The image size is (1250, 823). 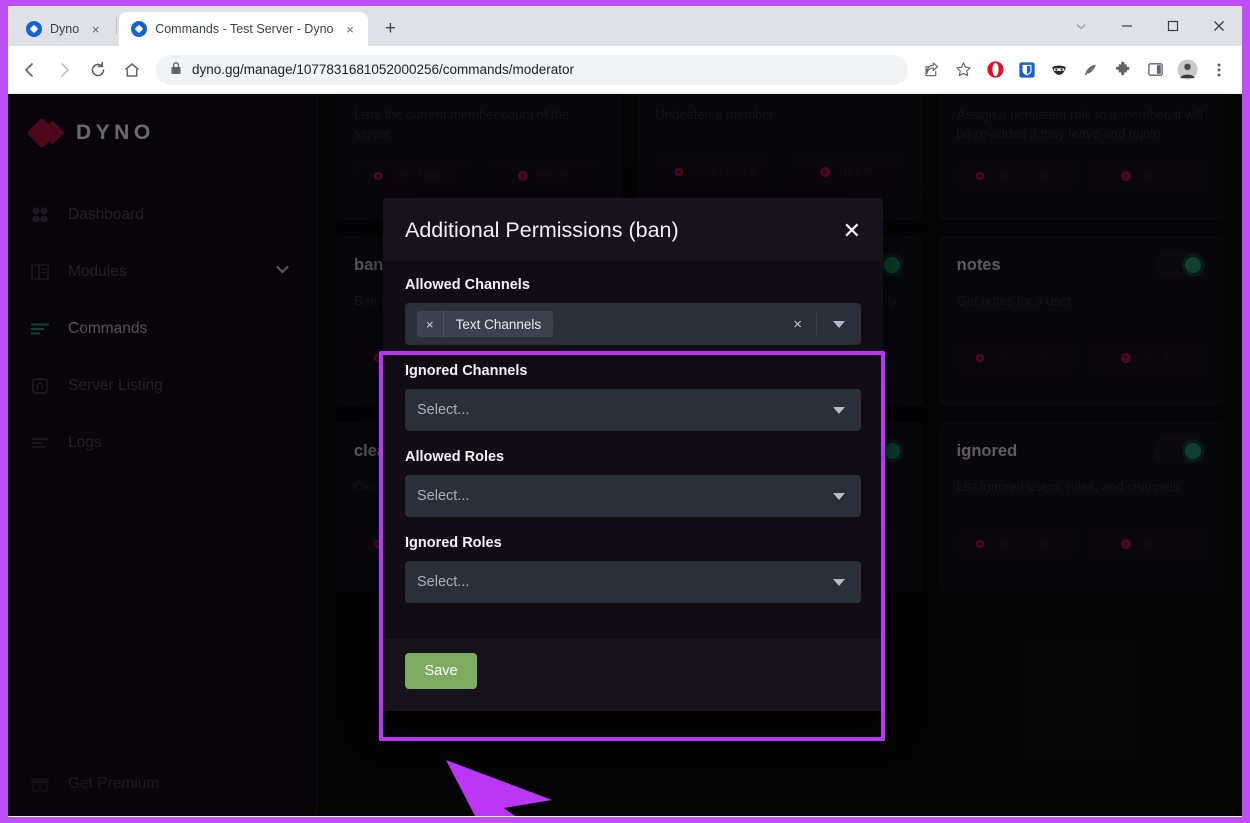 I want to click on allowed-channels-label: Allowed Channels, so click(x=467, y=285).